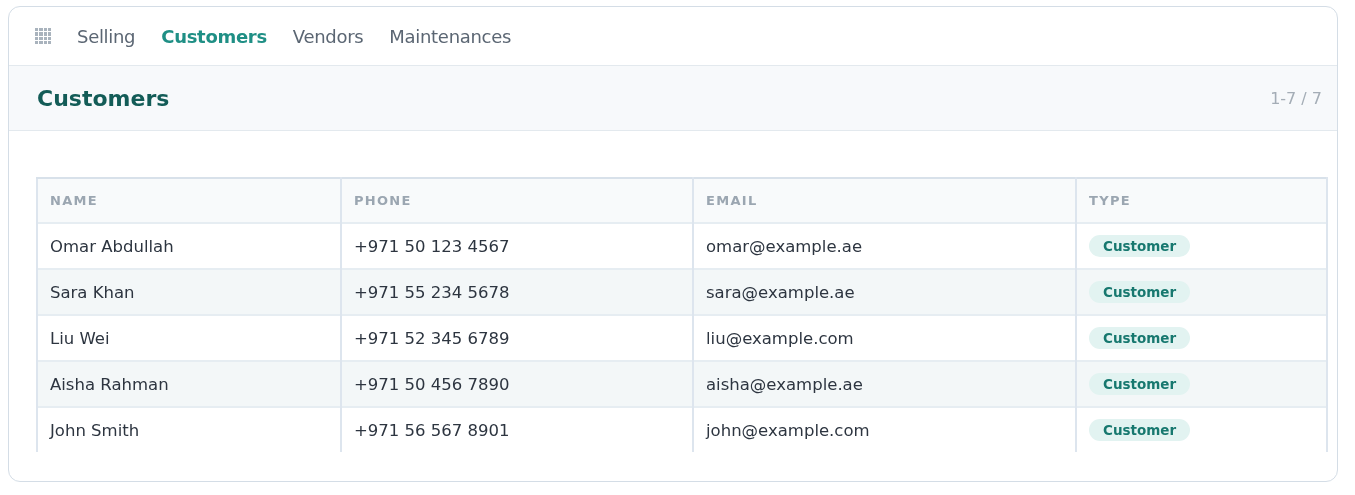 The width and height of the screenshot is (1355, 495). Describe the element at coordinates (103, 98) in the screenshot. I see `page-title: Customers` at that location.